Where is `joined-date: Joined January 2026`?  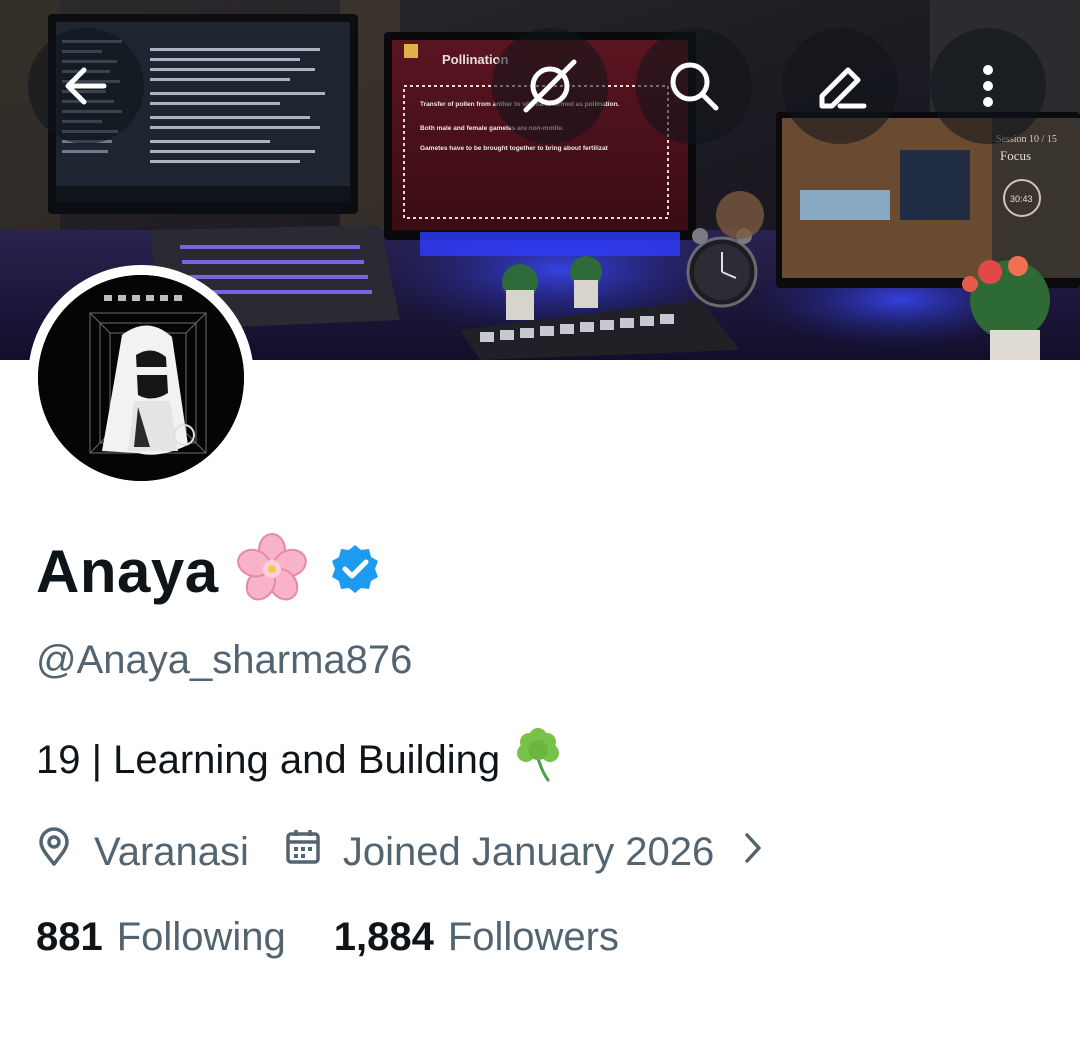 joined-date: Joined January 2026 is located at coordinates (528, 851).